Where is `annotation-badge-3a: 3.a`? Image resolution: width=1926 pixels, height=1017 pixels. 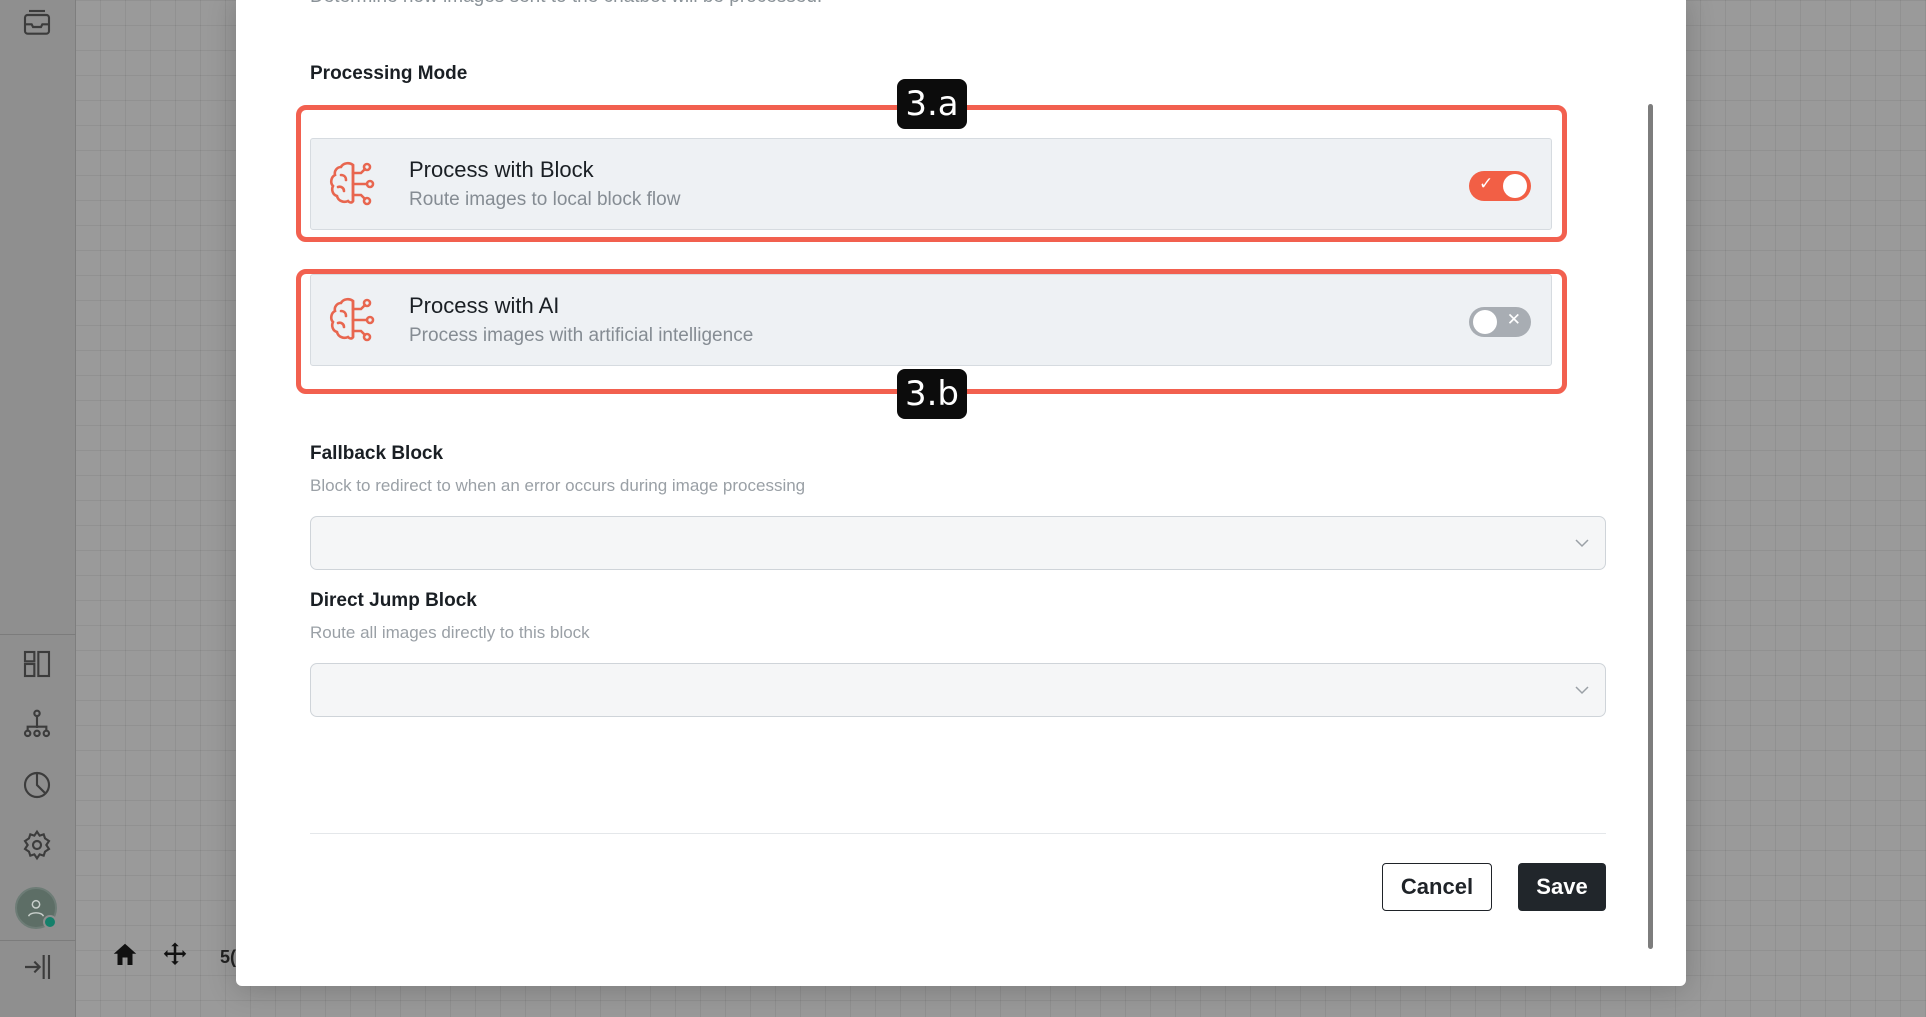
annotation-badge-3a: 3.a is located at coordinates (932, 104).